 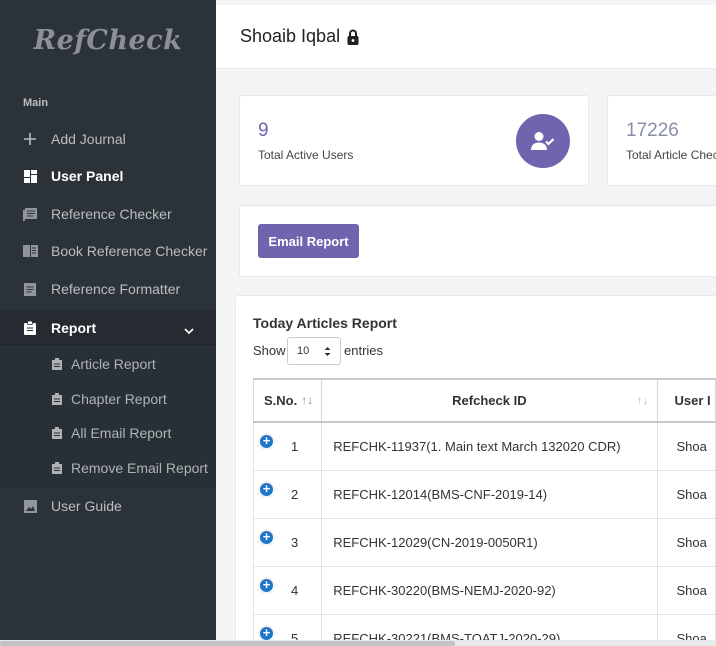 What do you see at coordinates (325, 323) in the screenshot?
I see `report-title: Today Articles Report` at bounding box center [325, 323].